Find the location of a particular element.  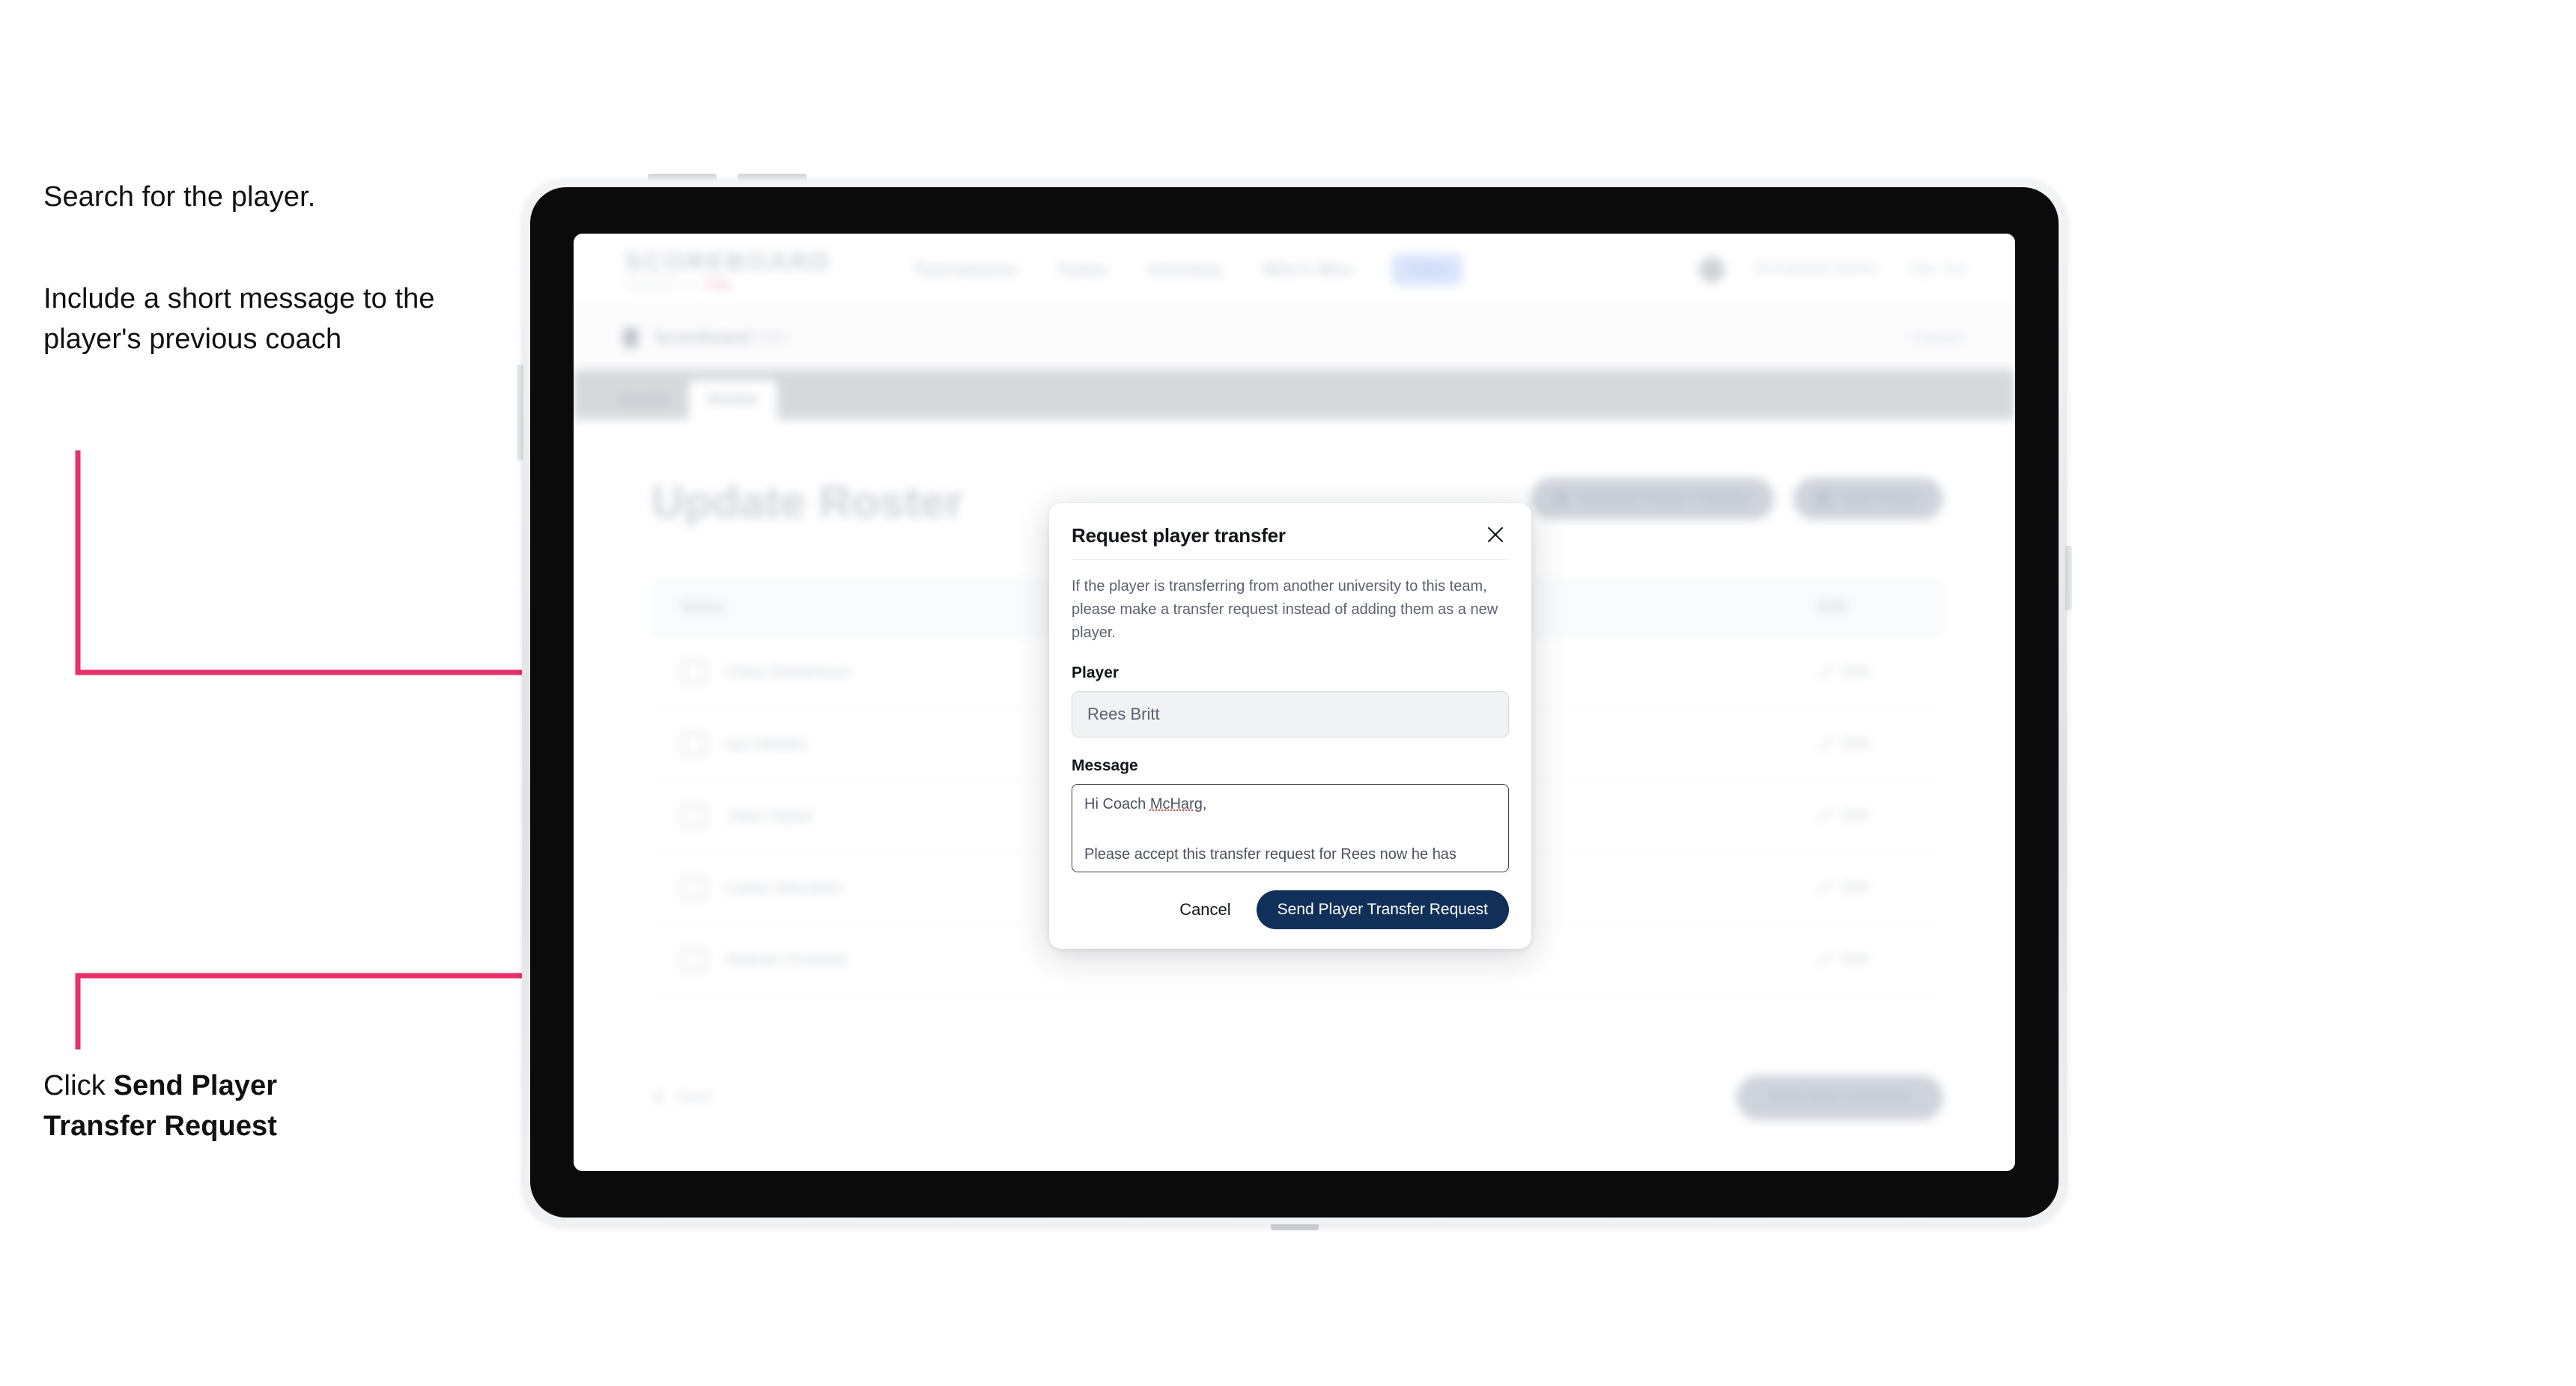

team-icon is located at coordinates (630, 337).